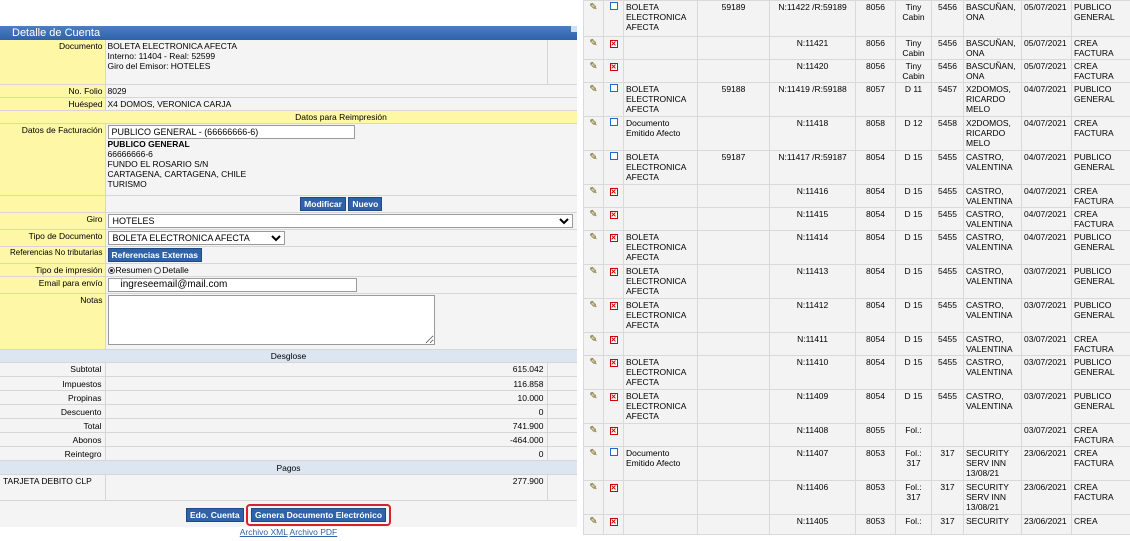 The height and width of the screenshot is (541, 1130). Describe the element at coordinates (947, 71) in the screenshot. I see `code-cell: 5456` at that location.